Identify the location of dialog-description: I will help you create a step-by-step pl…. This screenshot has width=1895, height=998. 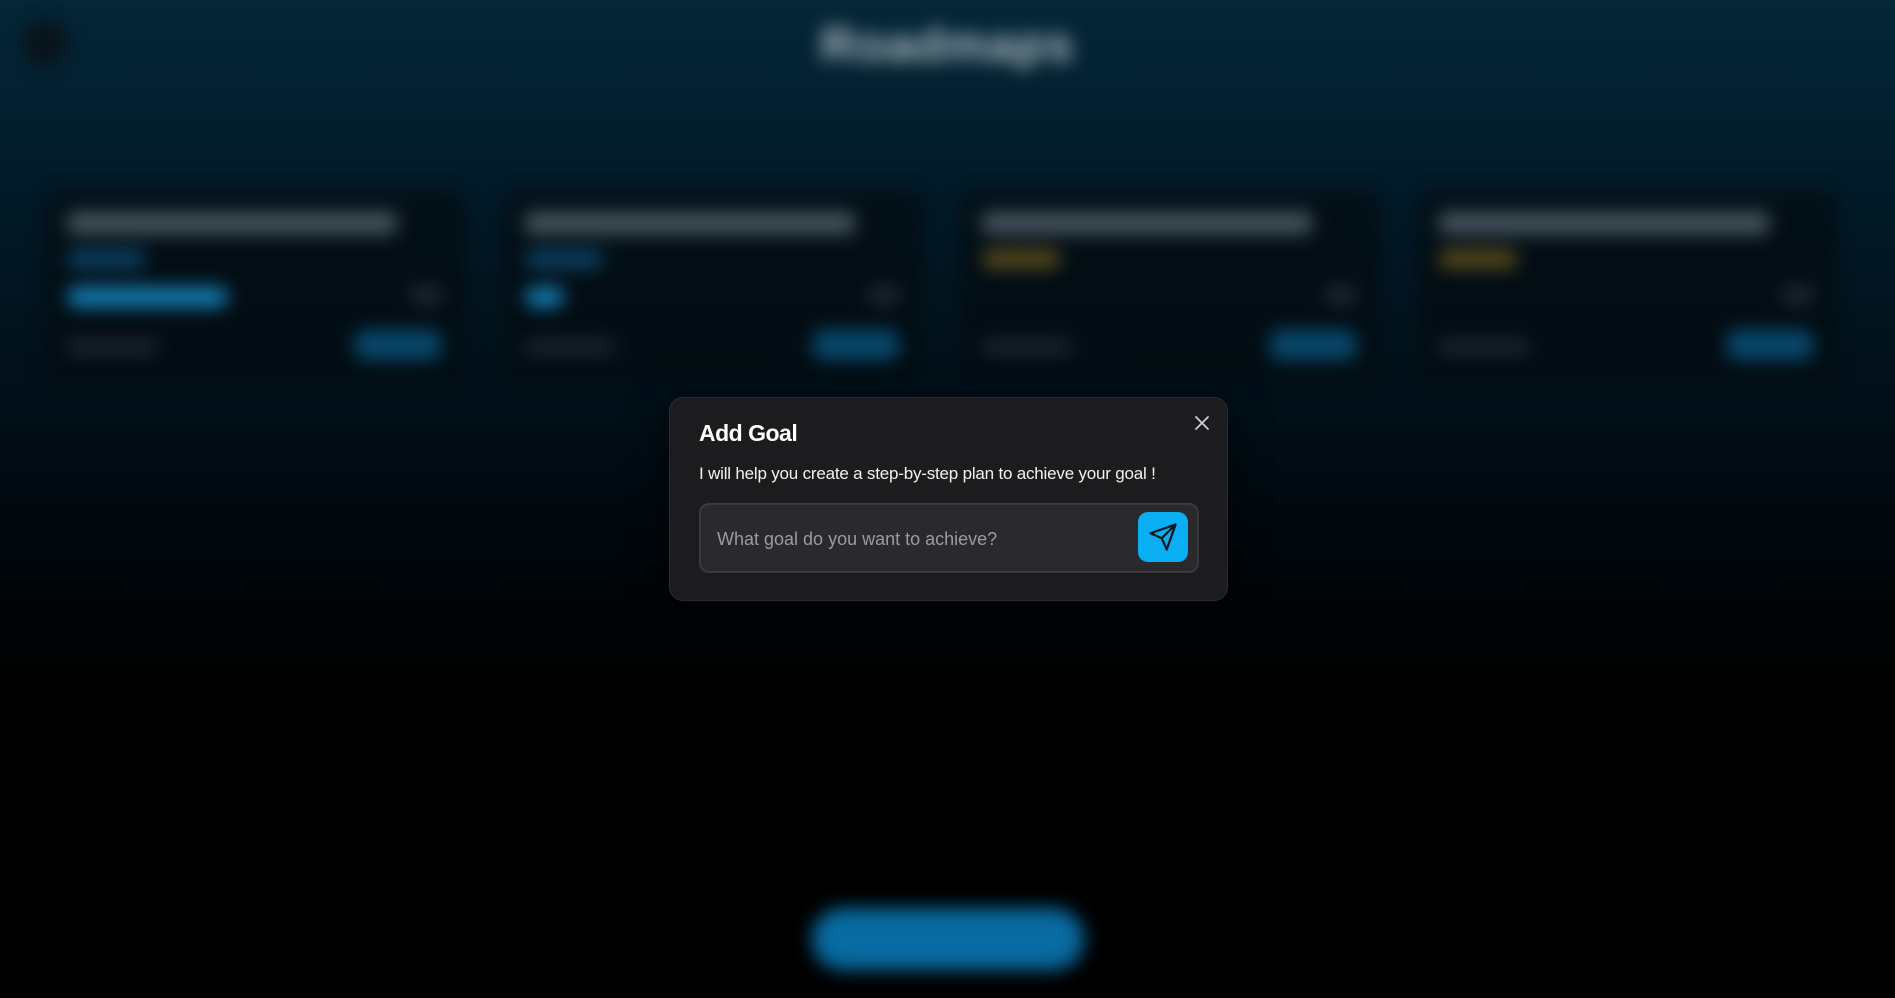
(927, 473).